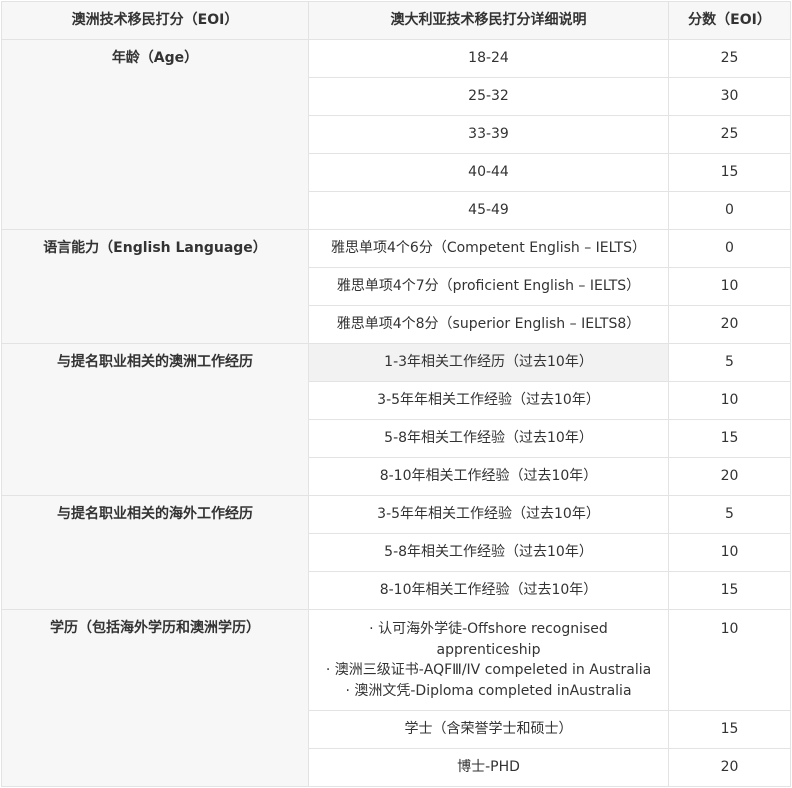 This screenshot has width=792, height=788. Describe the element at coordinates (488, 690) in the screenshot. I see `detail-line: · 澳洲文凭-Diploma completed inAustralia` at that location.